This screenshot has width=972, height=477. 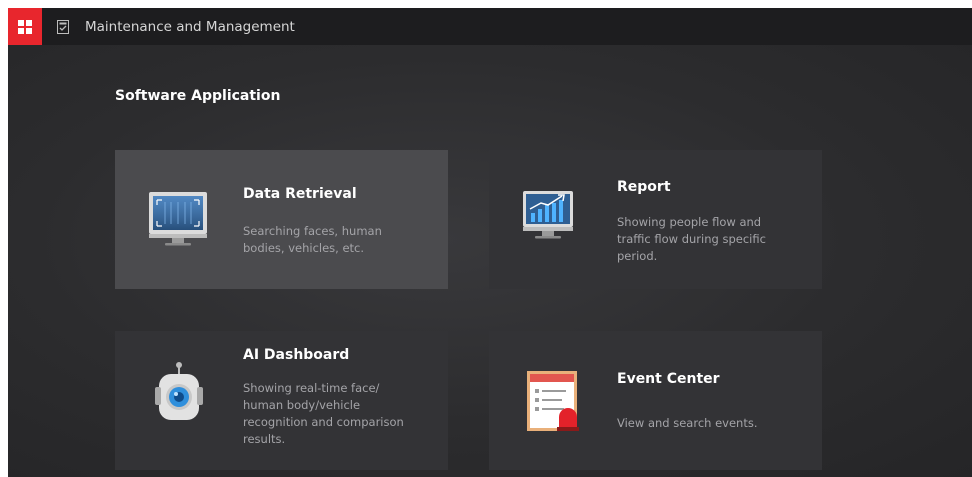 What do you see at coordinates (179, 391) in the screenshot?
I see `robot-camera-icon` at bounding box center [179, 391].